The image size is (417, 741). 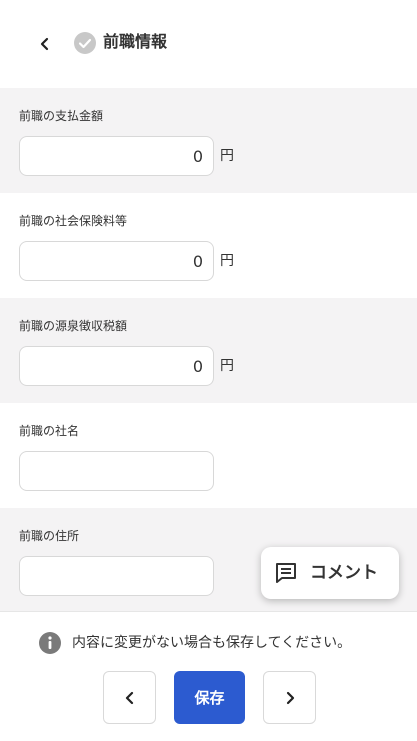 I want to click on social-insurance-input: 0, so click(x=116, y=261).